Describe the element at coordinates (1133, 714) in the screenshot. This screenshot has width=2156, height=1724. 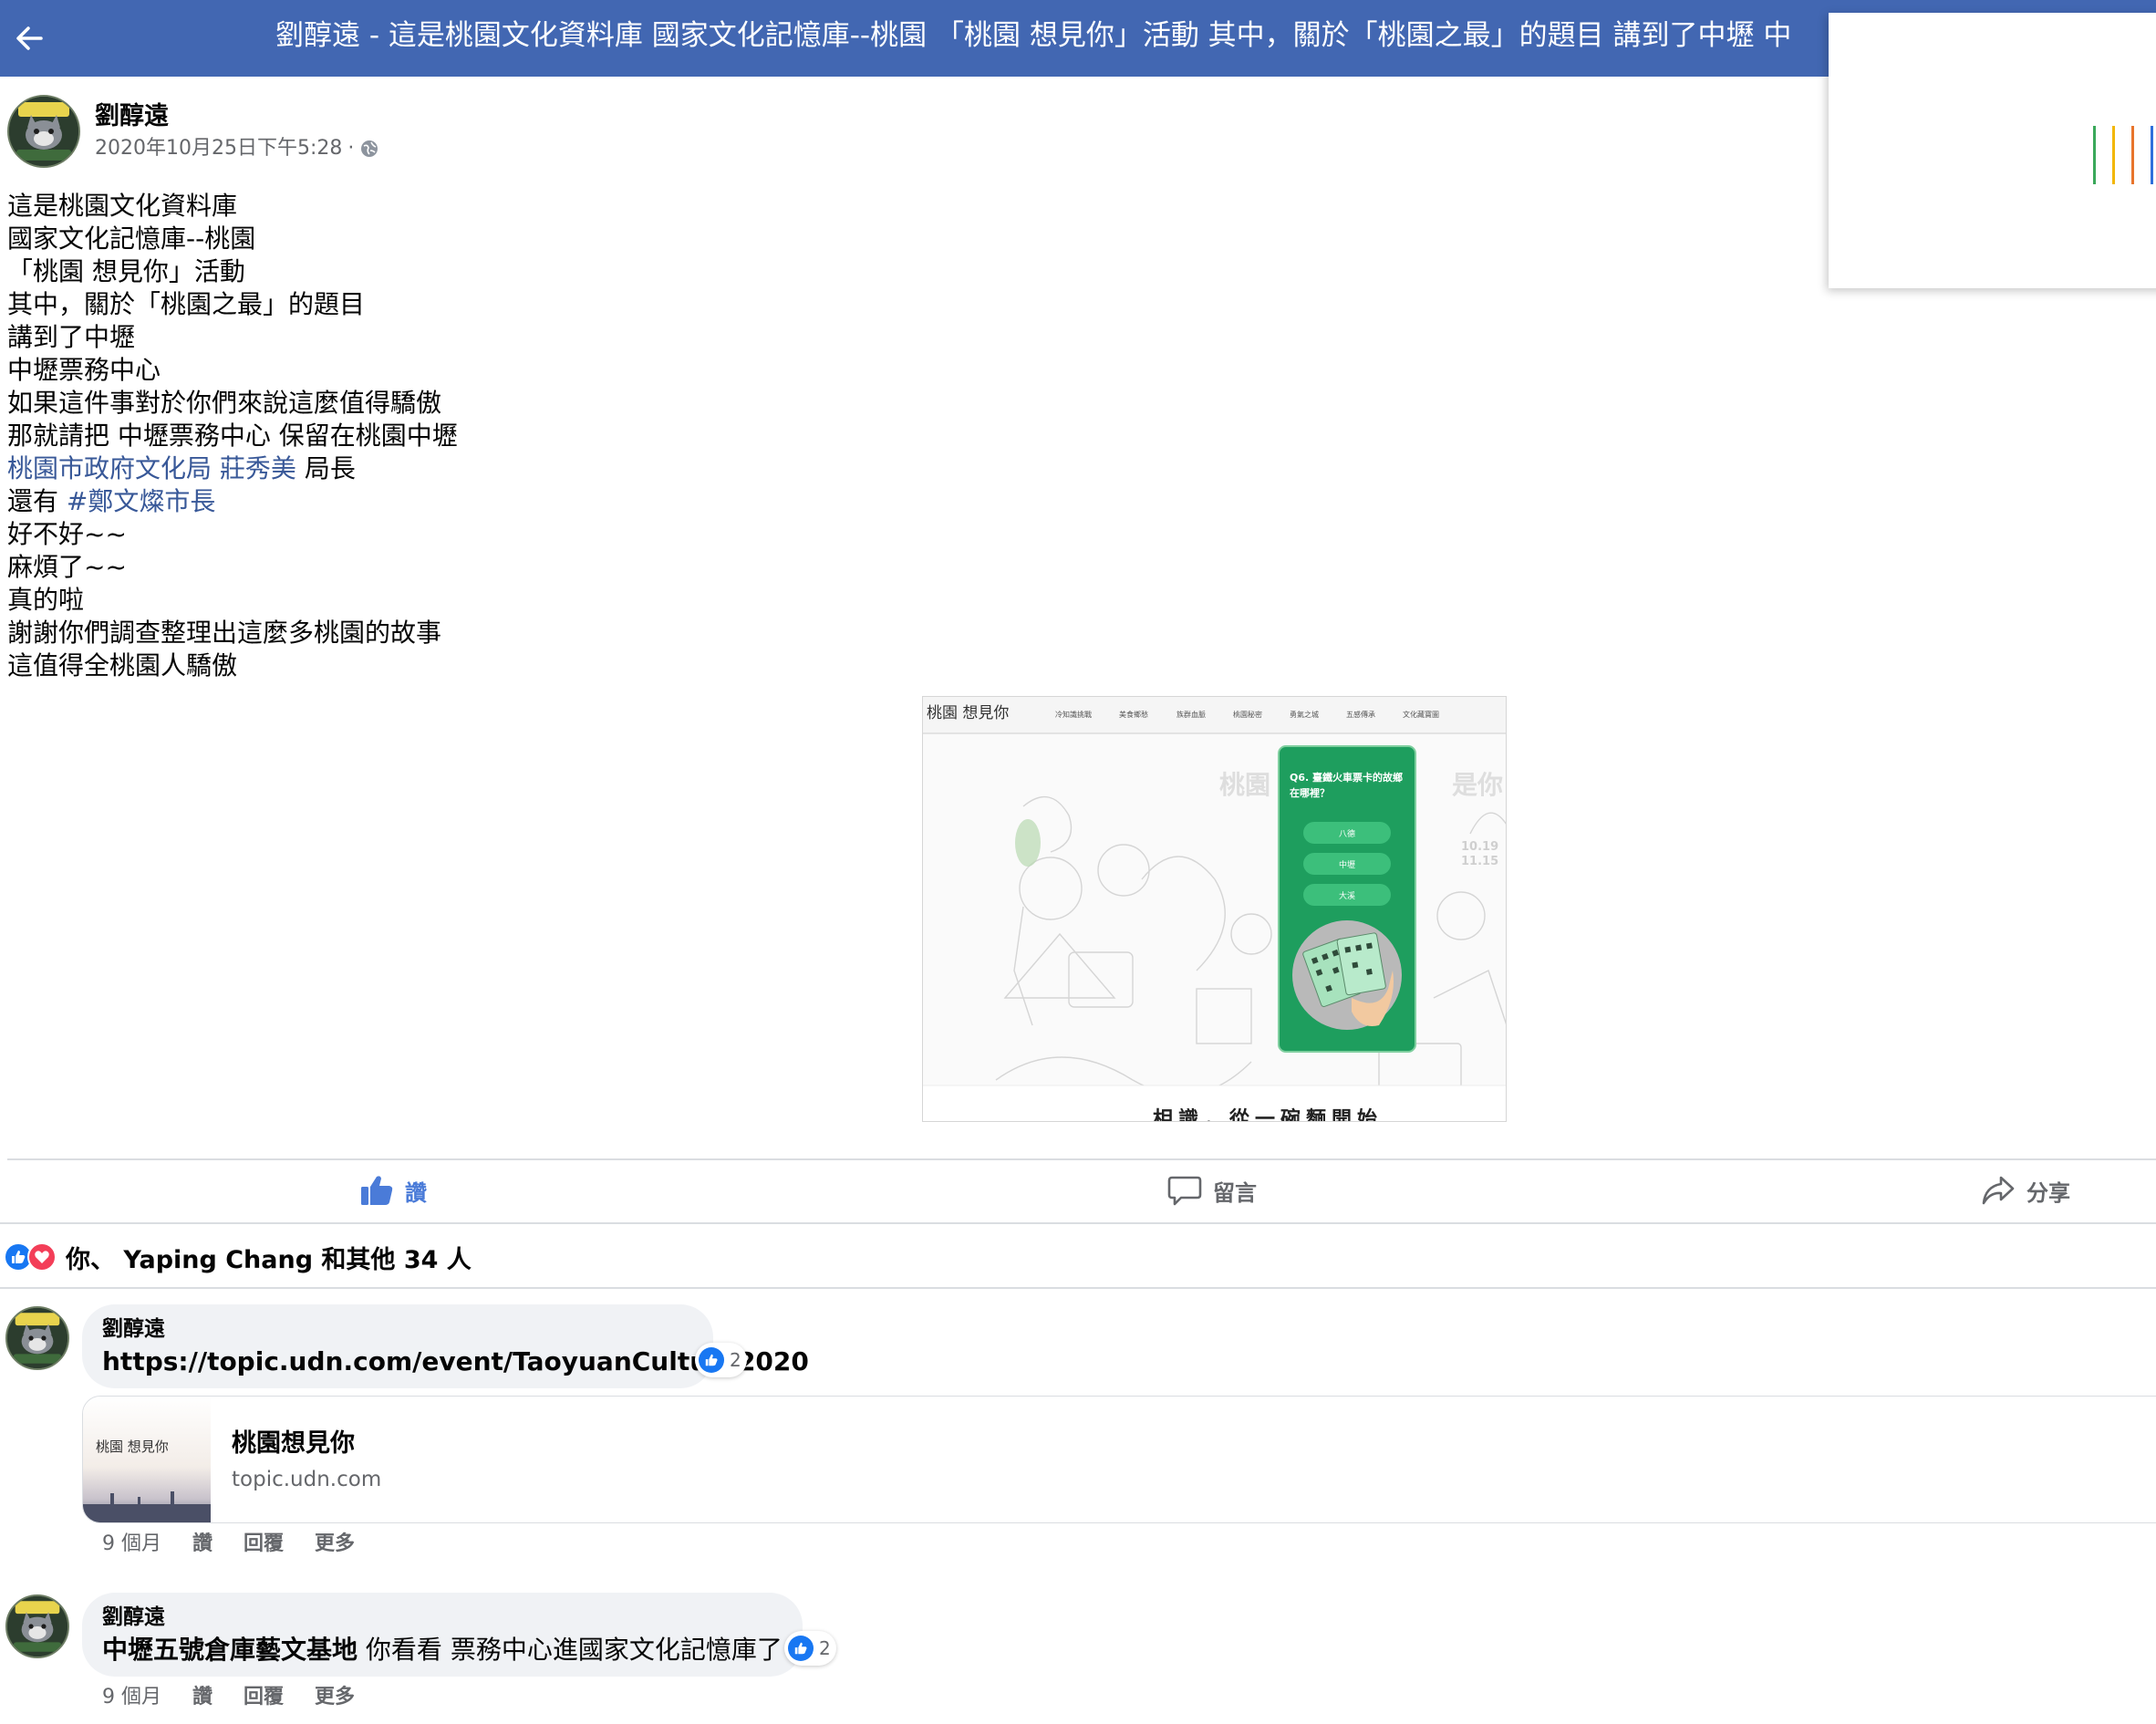
I see `site-nav-item: 美食鄉愁` at that location.